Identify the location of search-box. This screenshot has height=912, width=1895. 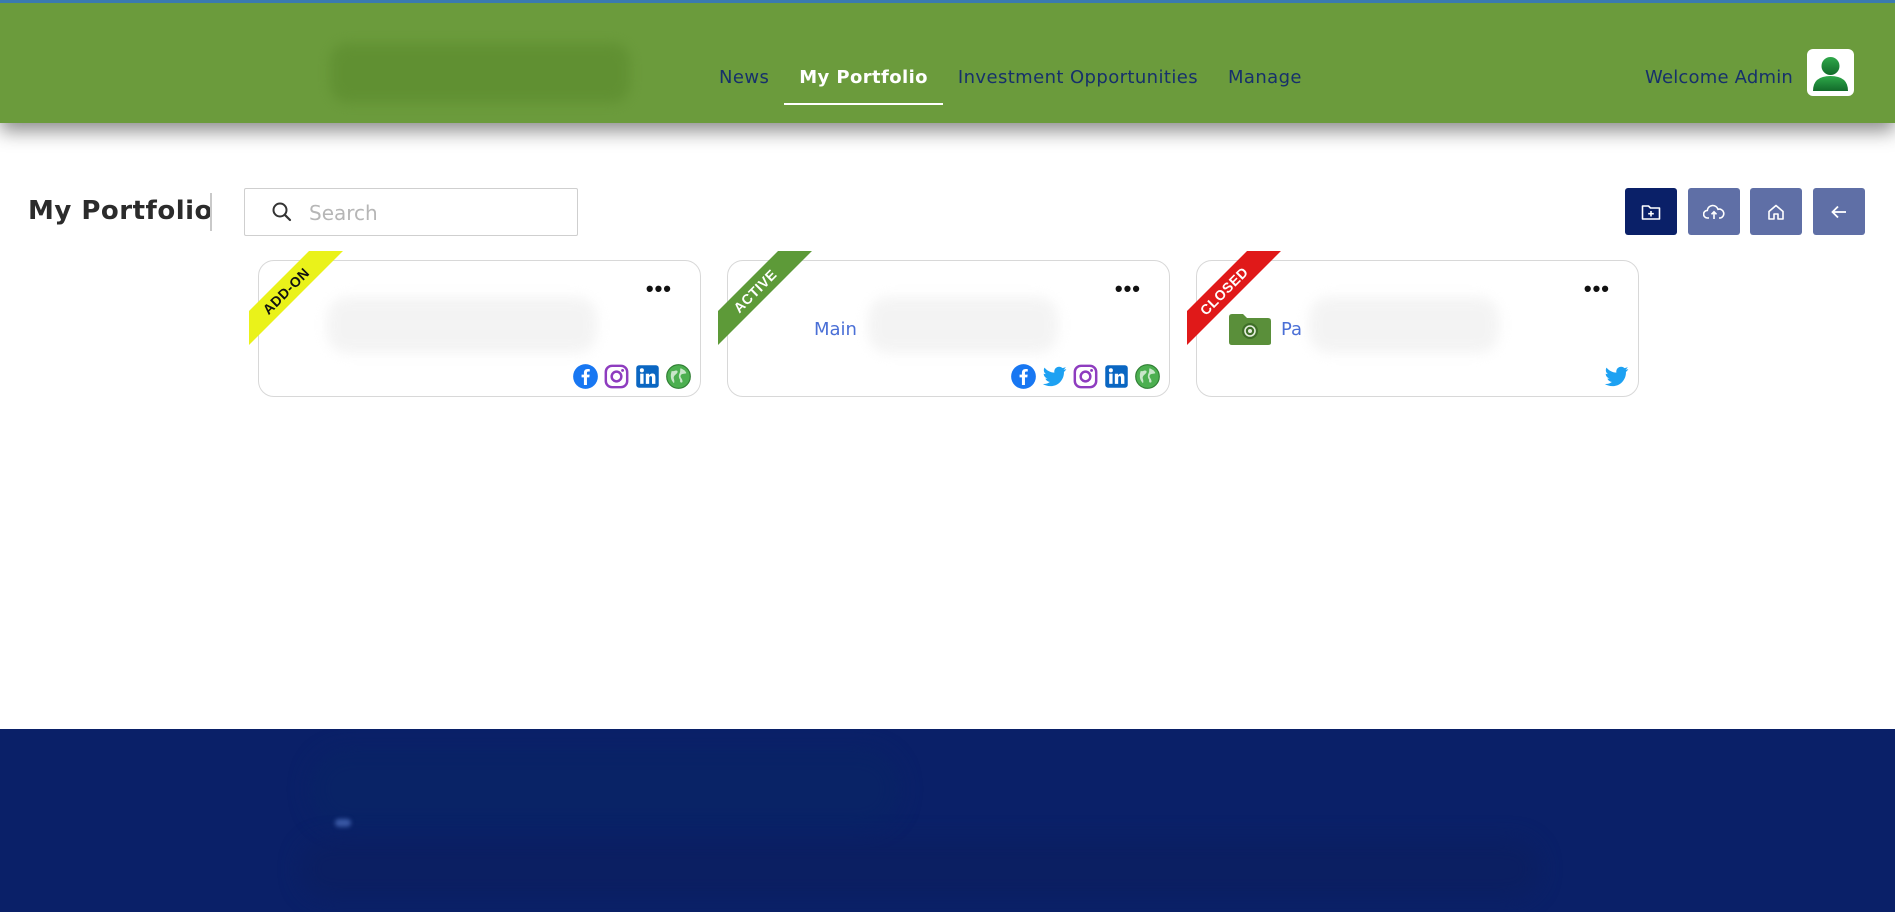
(411, 212).